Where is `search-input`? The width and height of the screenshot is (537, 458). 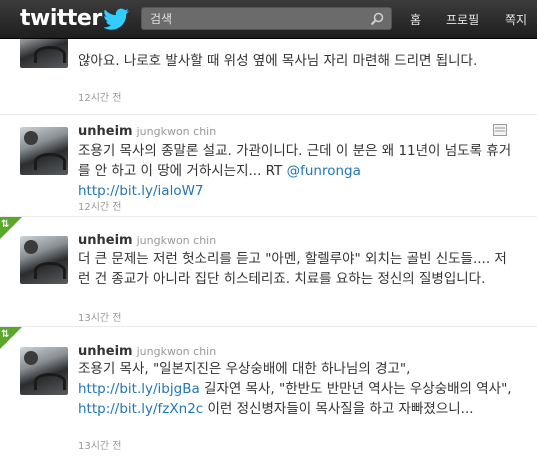 search-input is located at coordinates (250, 19).